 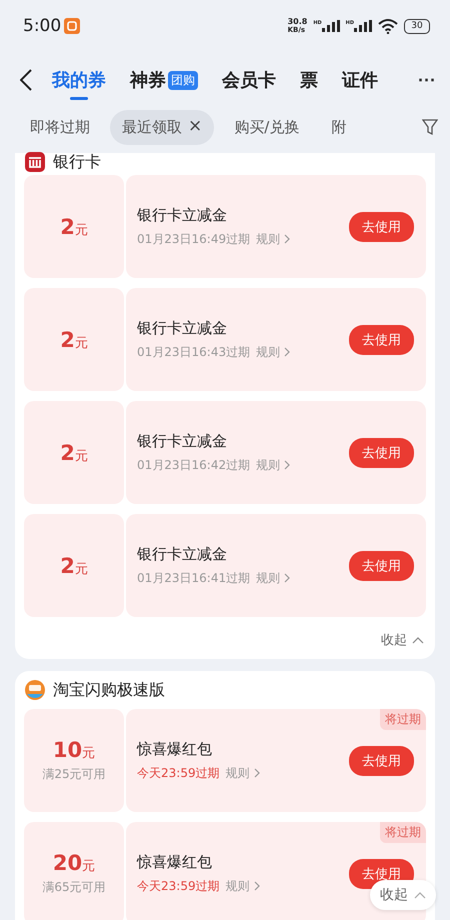 What do you see at coordinates (164, 80) in the screenshot?
I see `nav-tab: 神券 团购` at bounding box center [164, 80].